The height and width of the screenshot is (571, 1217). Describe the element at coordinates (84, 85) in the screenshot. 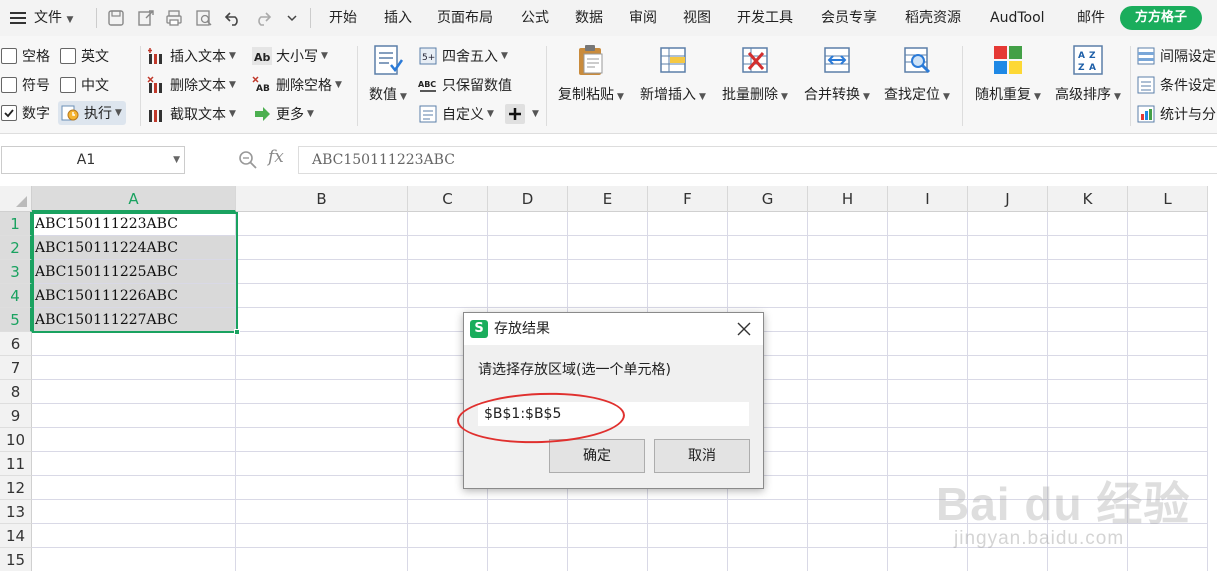

I see `checkbox-chinese: 中文` at that location.